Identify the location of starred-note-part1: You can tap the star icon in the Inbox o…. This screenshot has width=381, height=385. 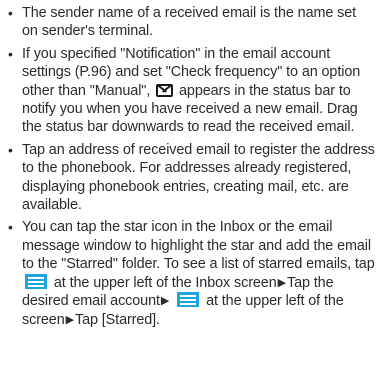
(198, 246).